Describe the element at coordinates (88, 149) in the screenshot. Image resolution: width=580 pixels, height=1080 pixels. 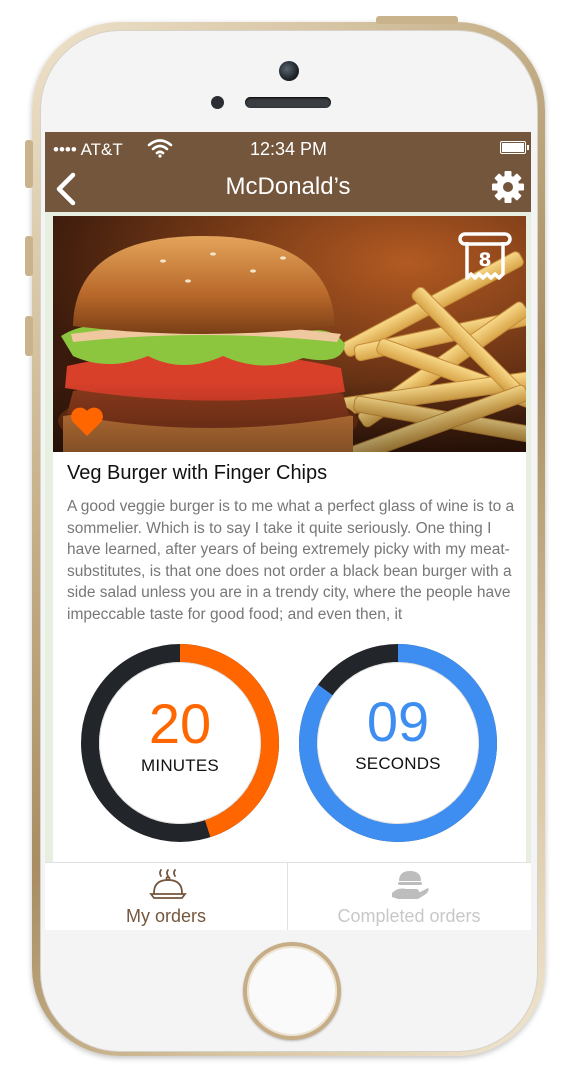
I see `carrier-label: •••• AT&T` at that location.